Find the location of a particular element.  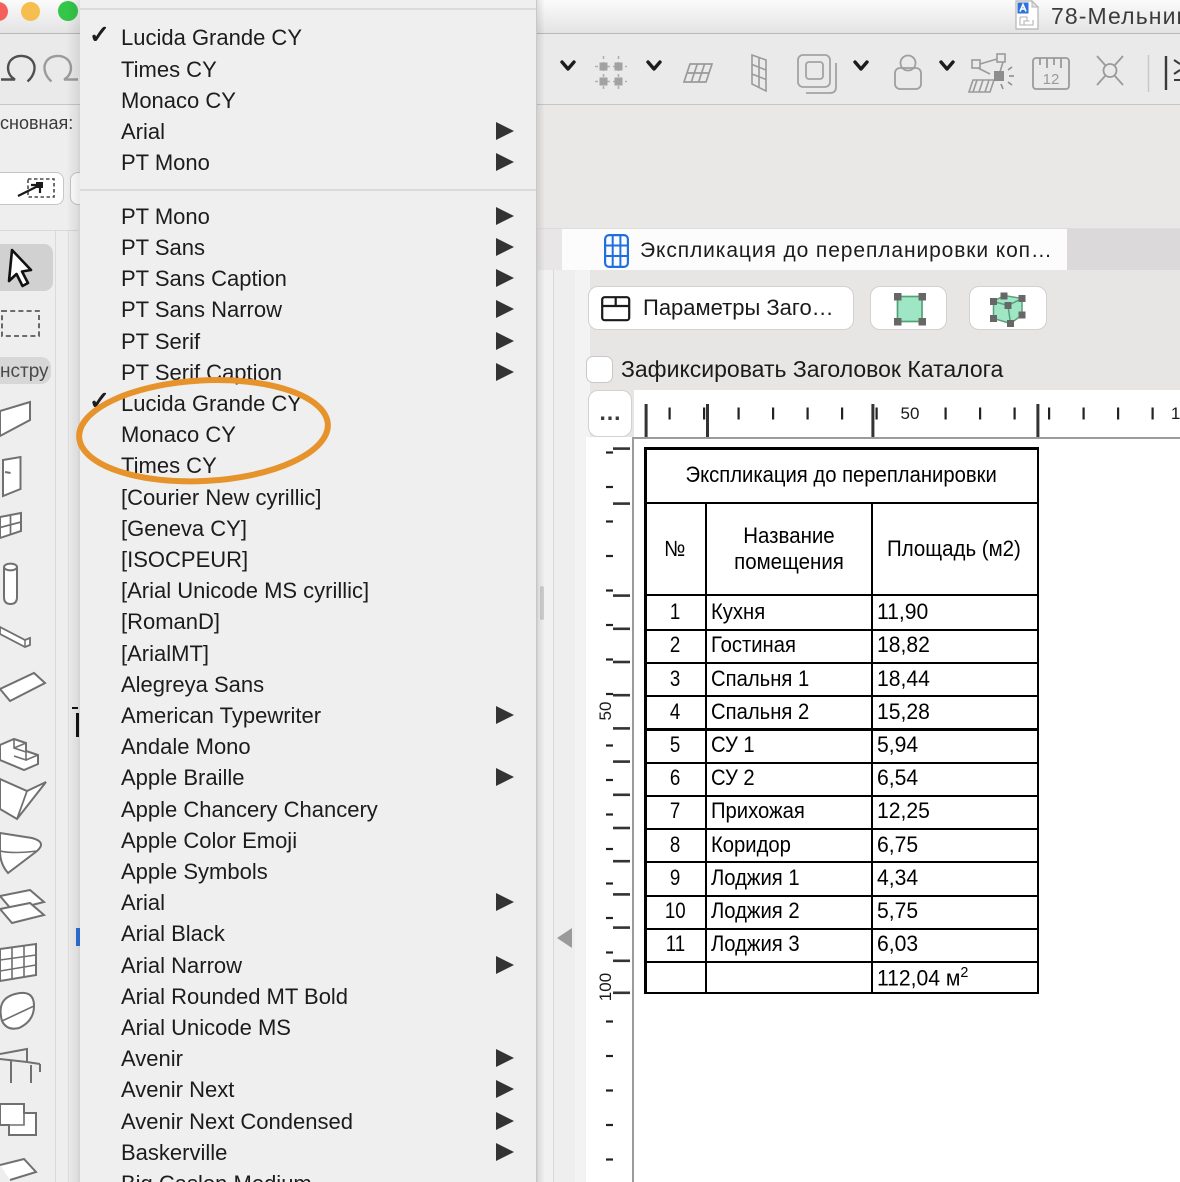

svg-text: 12 is located at coordinates (1051, 79).